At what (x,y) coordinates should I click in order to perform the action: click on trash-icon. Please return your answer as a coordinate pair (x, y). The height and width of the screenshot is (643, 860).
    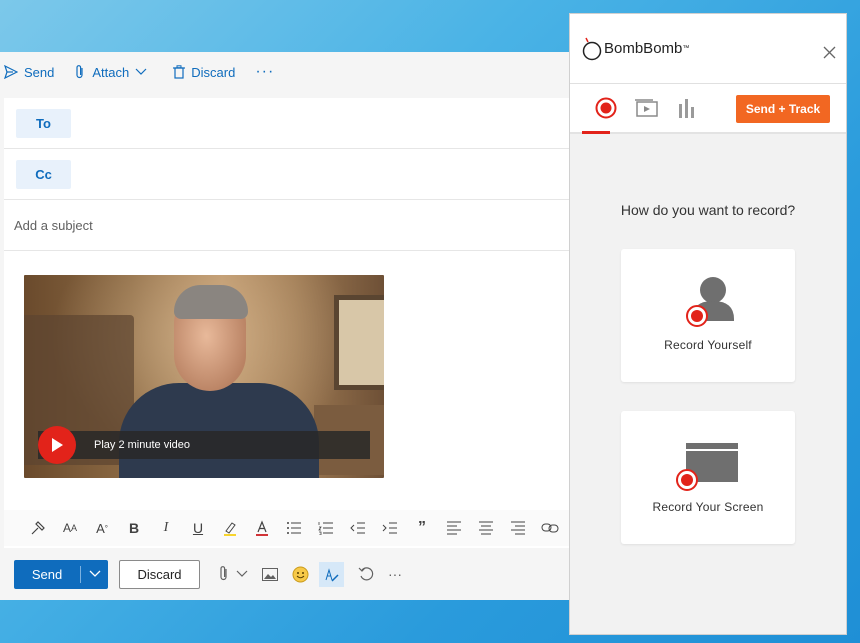
    Looking at the image, I should click on (179, 72).